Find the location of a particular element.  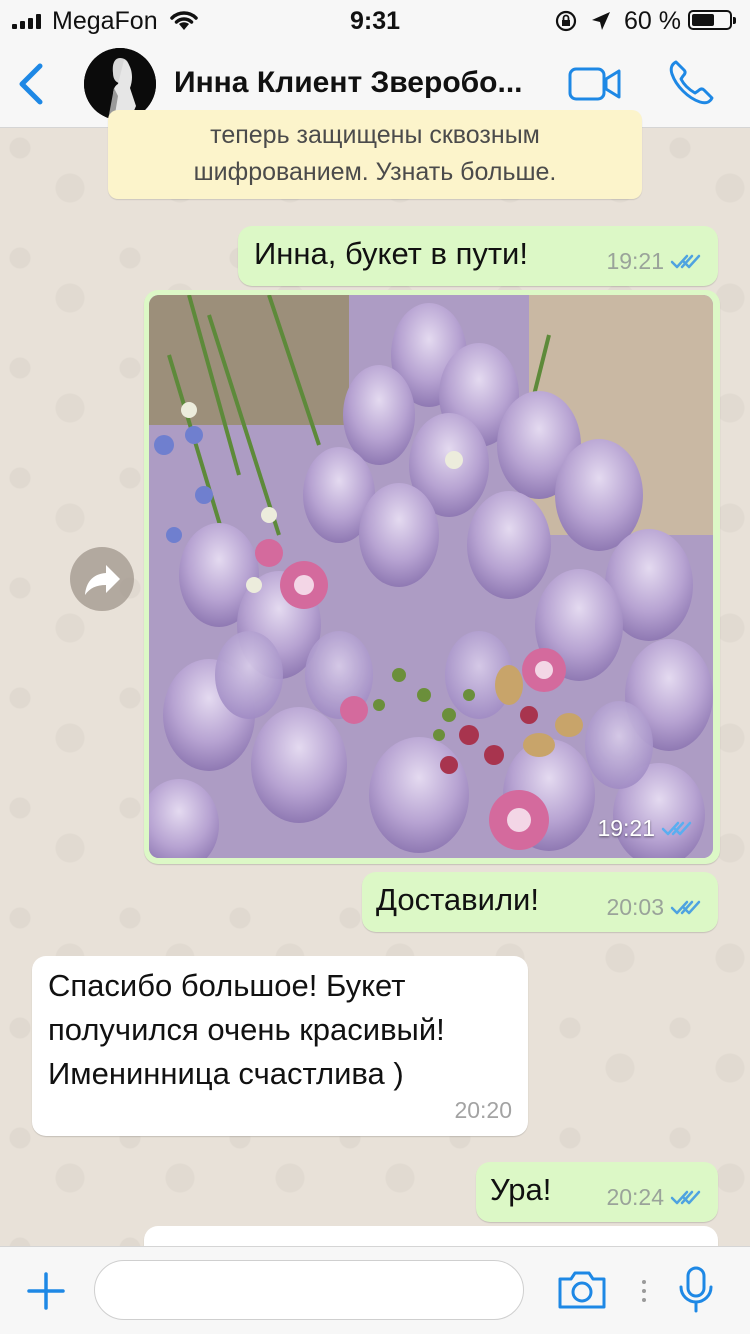

status-bar: MegaFon 9:31 60 % is located at coordinates (375, 20).